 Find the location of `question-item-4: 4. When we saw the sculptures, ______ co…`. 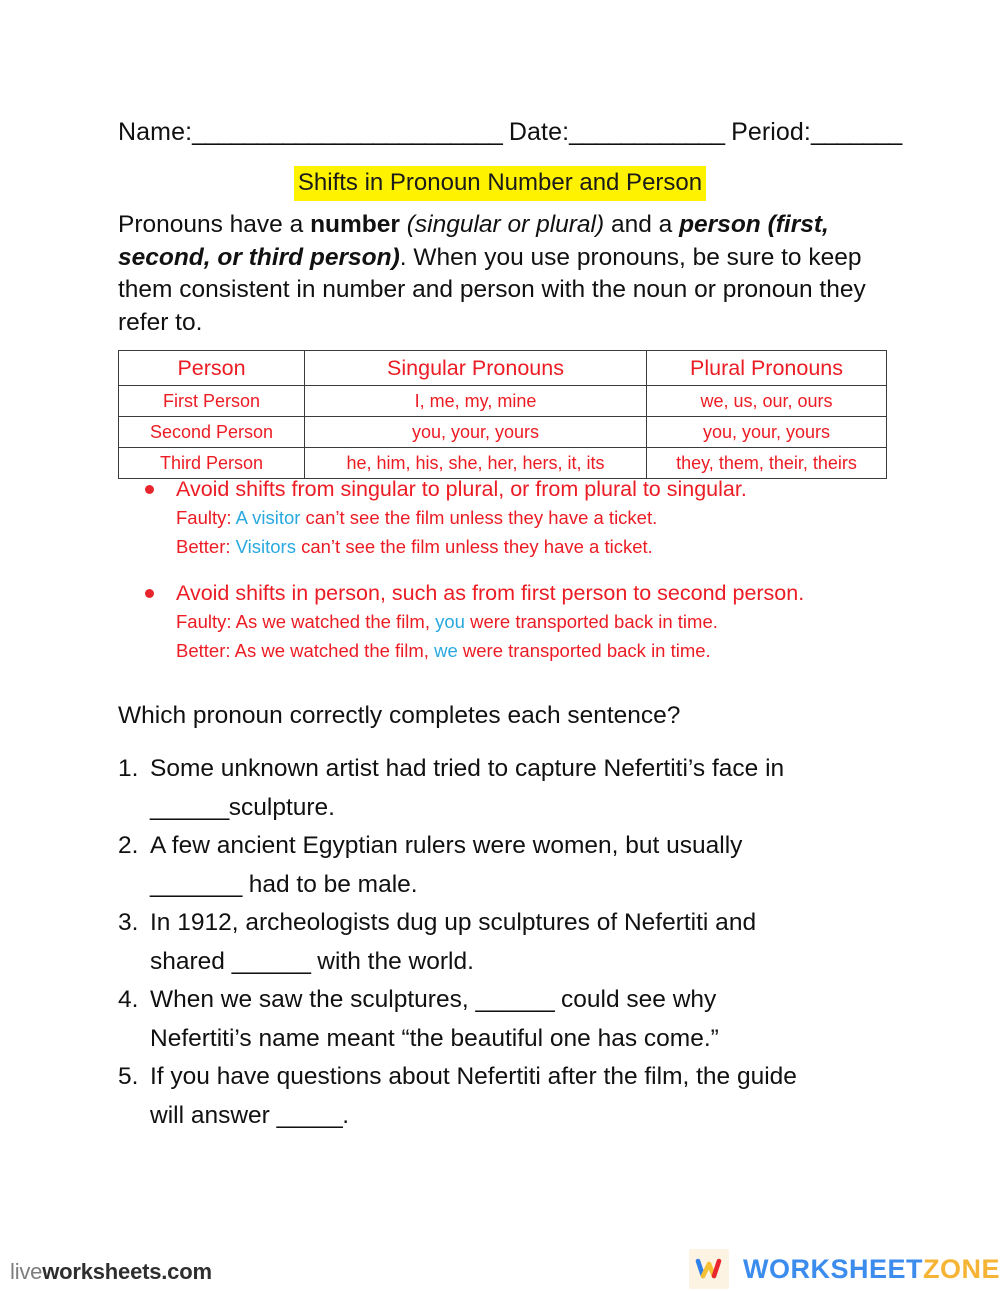

question-item-4: 4. When we saw the sculptures, ______ co… is located at coordinates (513, 1019).